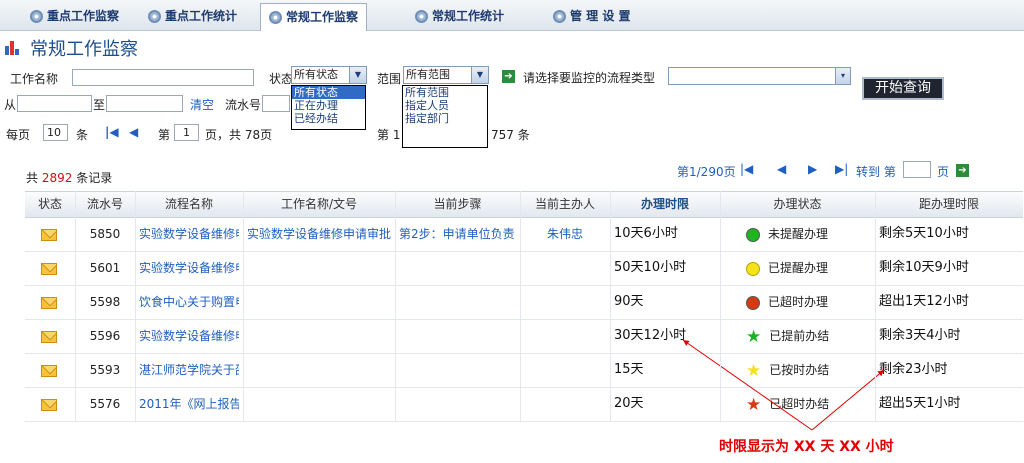 Image resolution: width=1024 pixels, height=463 pixels. What do you see at coordinates (747, 385) in the screenshot?
I see `annotation-arrow-left` at bounding box center [747, 385].